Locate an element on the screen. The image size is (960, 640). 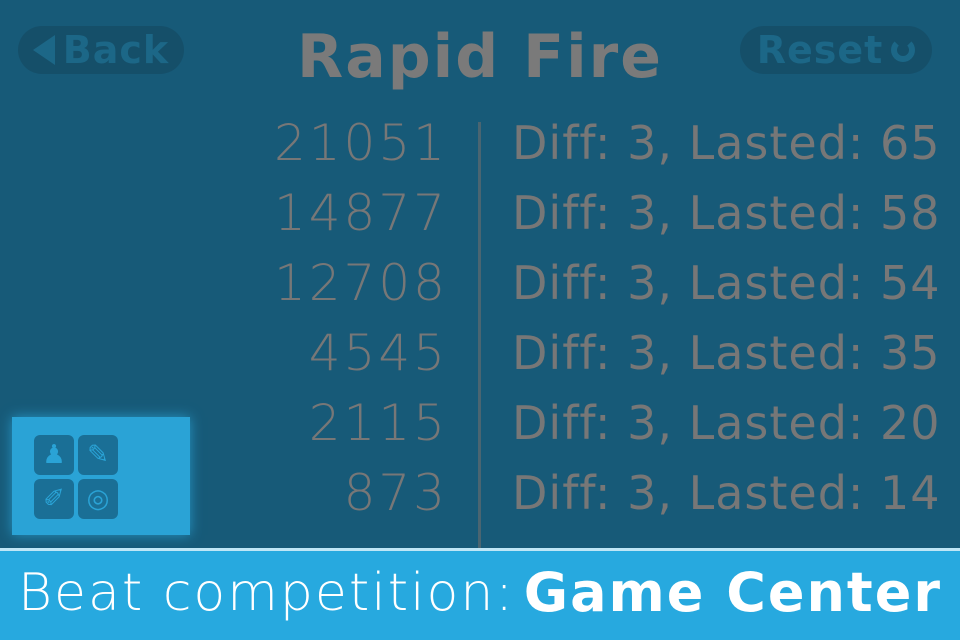
banner-tagline: Beat competition: is located at coordinates (266, 593).